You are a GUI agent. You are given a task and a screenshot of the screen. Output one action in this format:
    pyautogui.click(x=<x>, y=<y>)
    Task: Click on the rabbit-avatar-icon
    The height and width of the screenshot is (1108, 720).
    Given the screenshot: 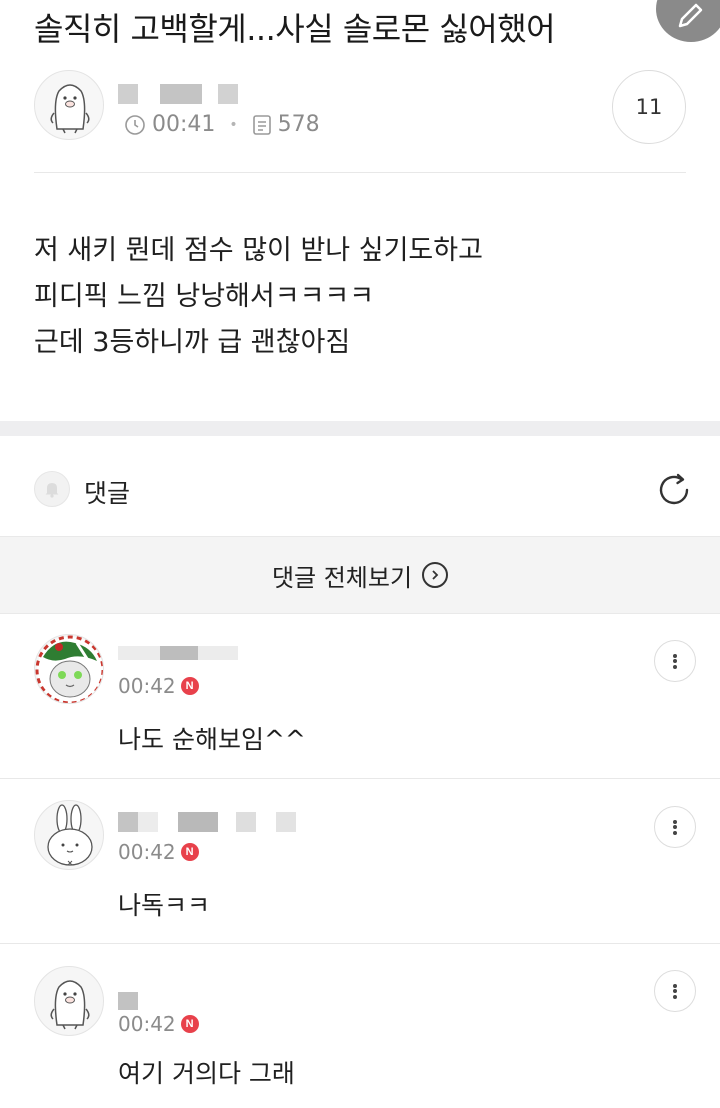 What is the action you would take?
    pyautogui.click(x=70, y=835)
    